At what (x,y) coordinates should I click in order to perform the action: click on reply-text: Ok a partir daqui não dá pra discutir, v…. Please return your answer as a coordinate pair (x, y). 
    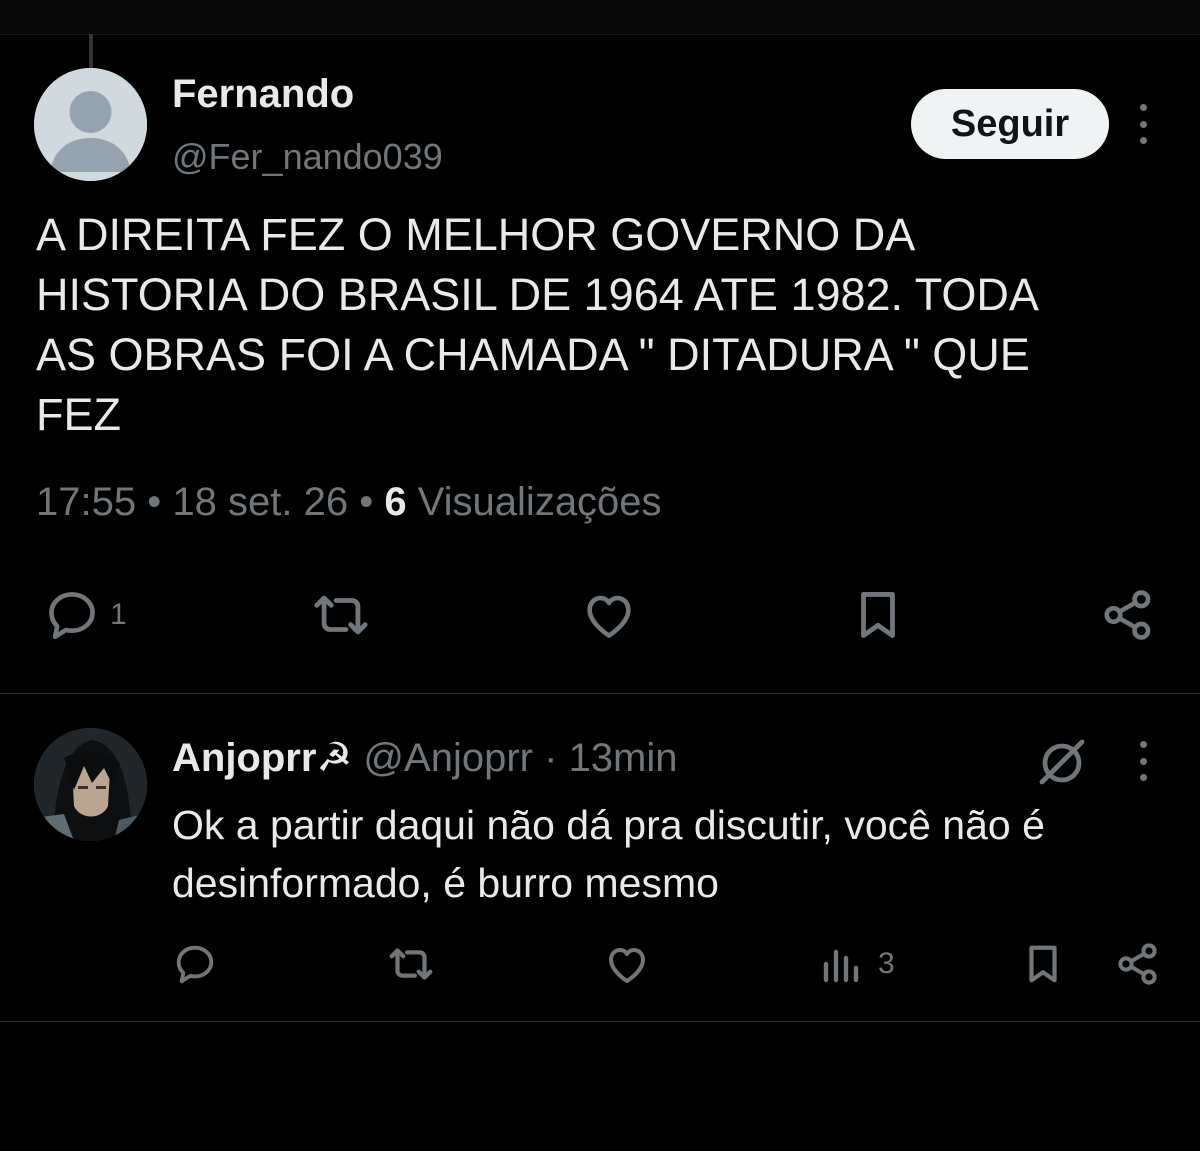
    Looking at the image, I should click on (672, 854).